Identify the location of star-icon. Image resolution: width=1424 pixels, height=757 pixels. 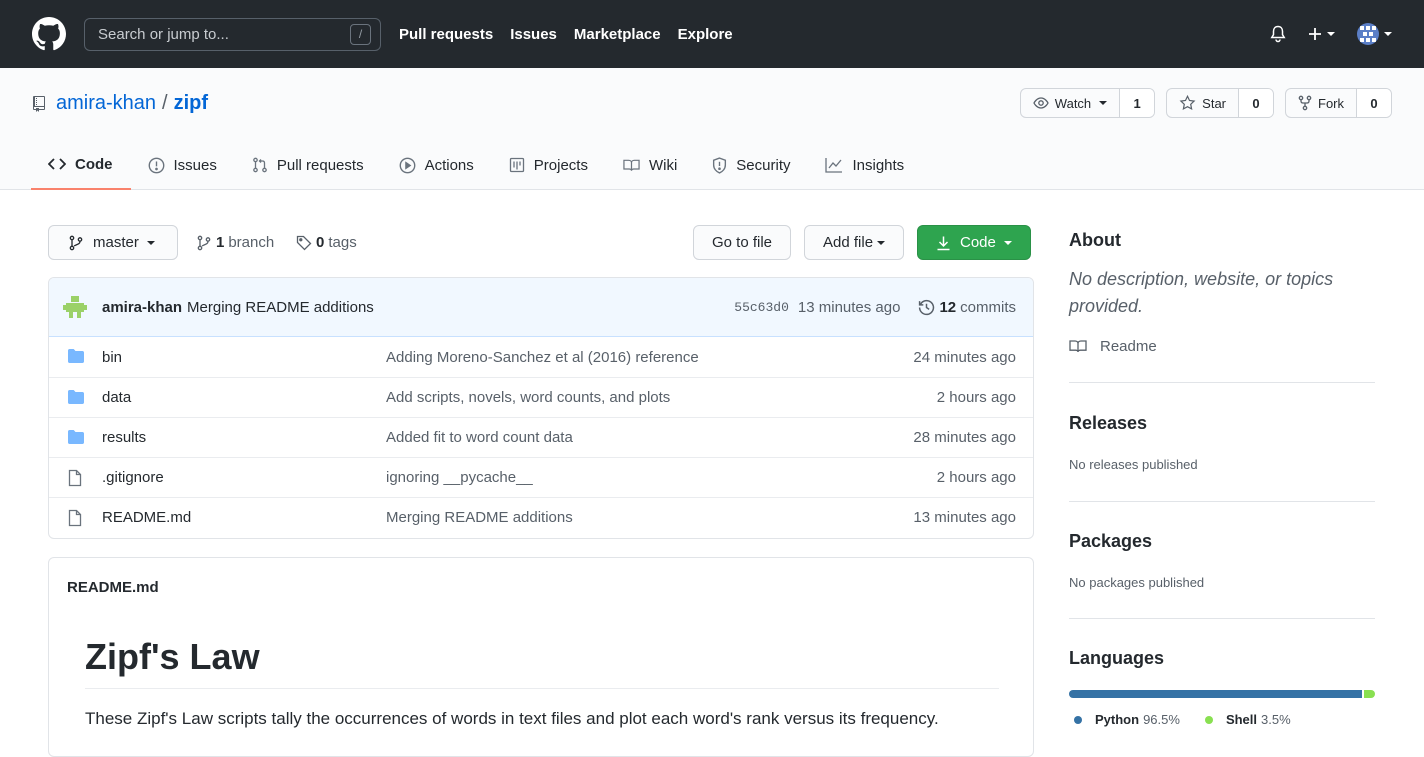
(1187, 103).